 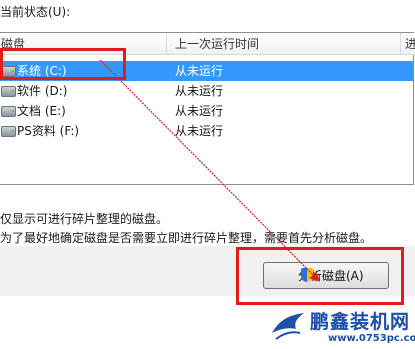 I want to click on bird-icon, so click(x=288, y=326).